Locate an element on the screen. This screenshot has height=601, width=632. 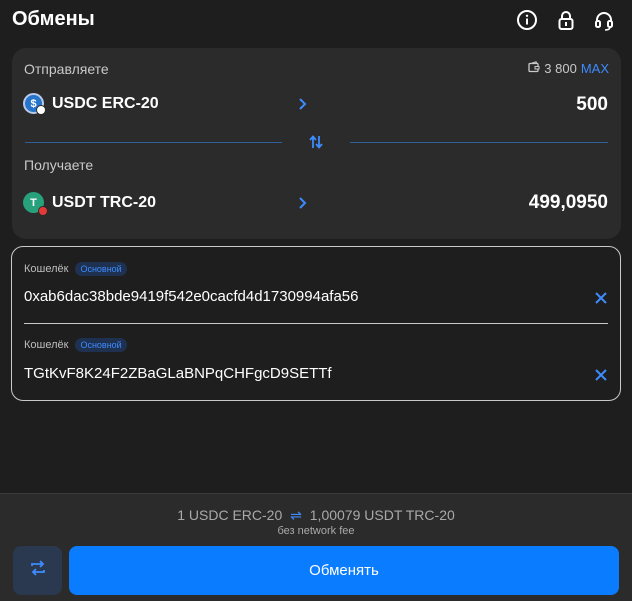
divider-right is located at coordinates (479, 142).